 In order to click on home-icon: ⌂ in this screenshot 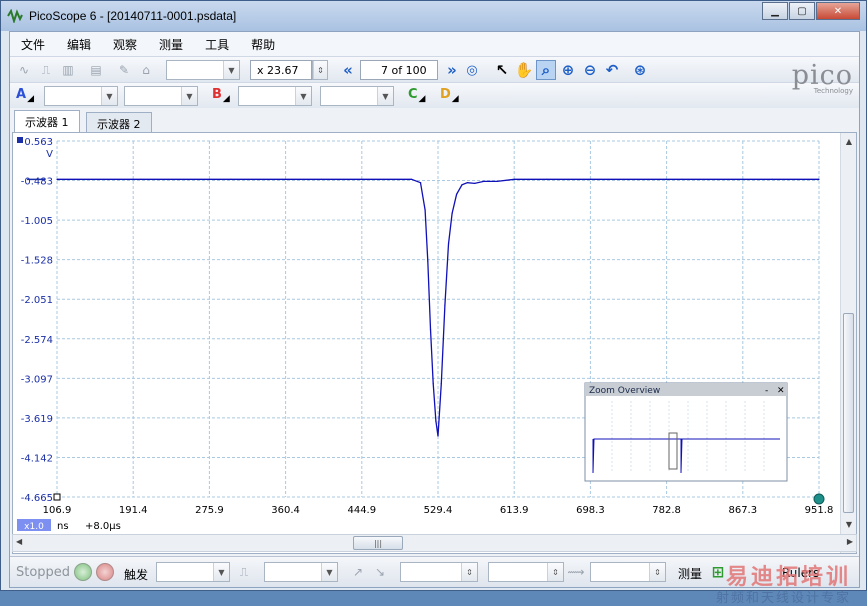, I will do `click(146, 70)`.